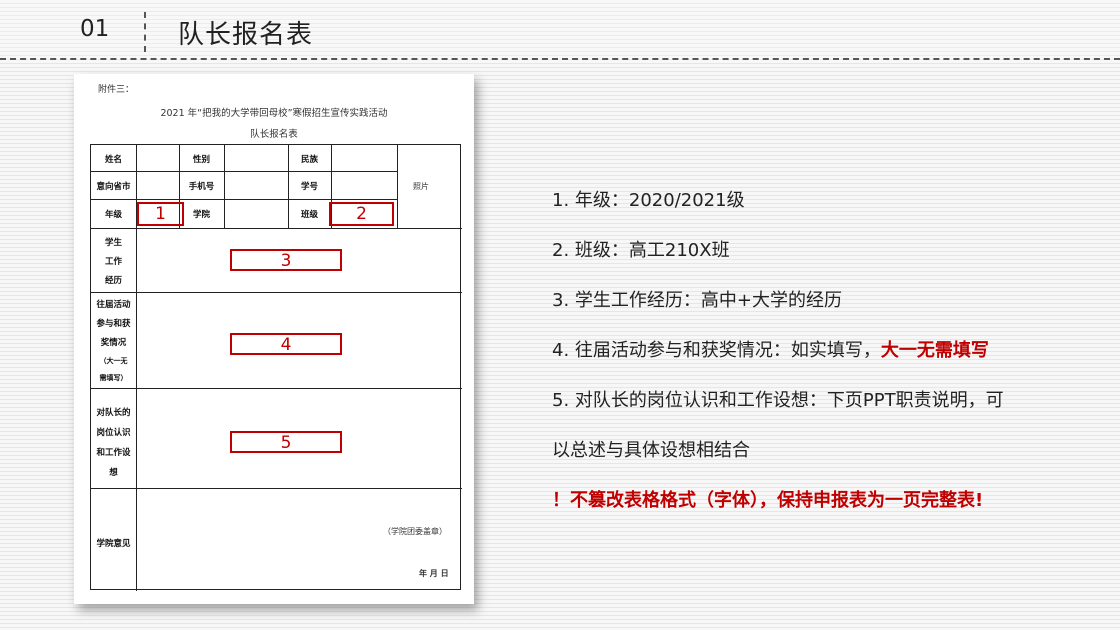  What do you see at coordinates (113, 361) in the screenshot?
I see `label-awards-4: （大一无` at bounding box center [113, 361].